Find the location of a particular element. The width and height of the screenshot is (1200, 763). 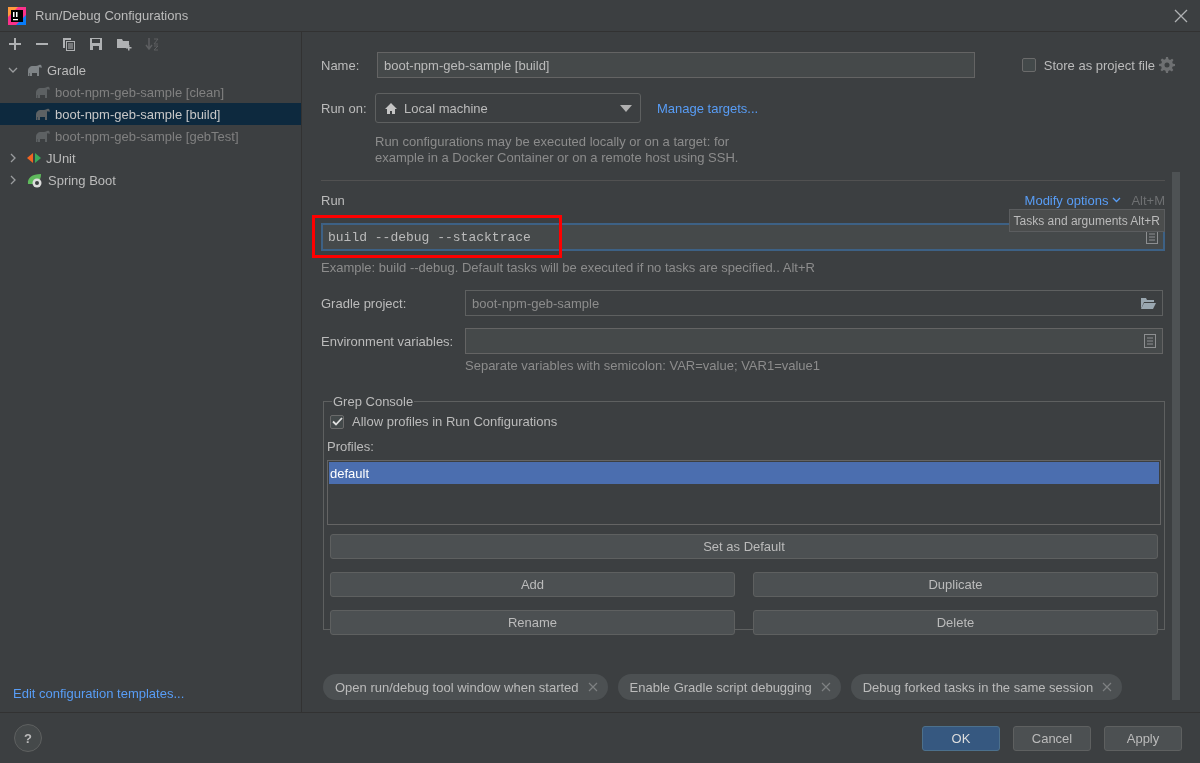

run-on-dropdown: Local machine is located at coordinates (508, 108).